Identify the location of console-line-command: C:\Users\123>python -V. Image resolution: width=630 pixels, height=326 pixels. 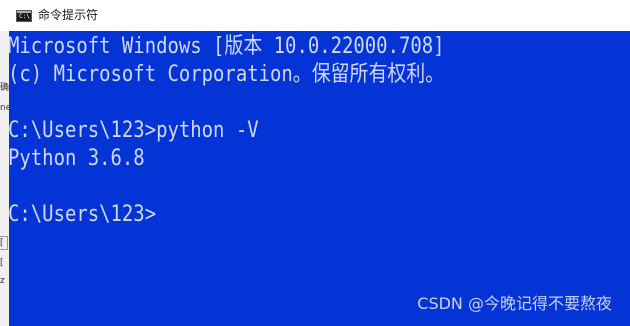
(134, 130).